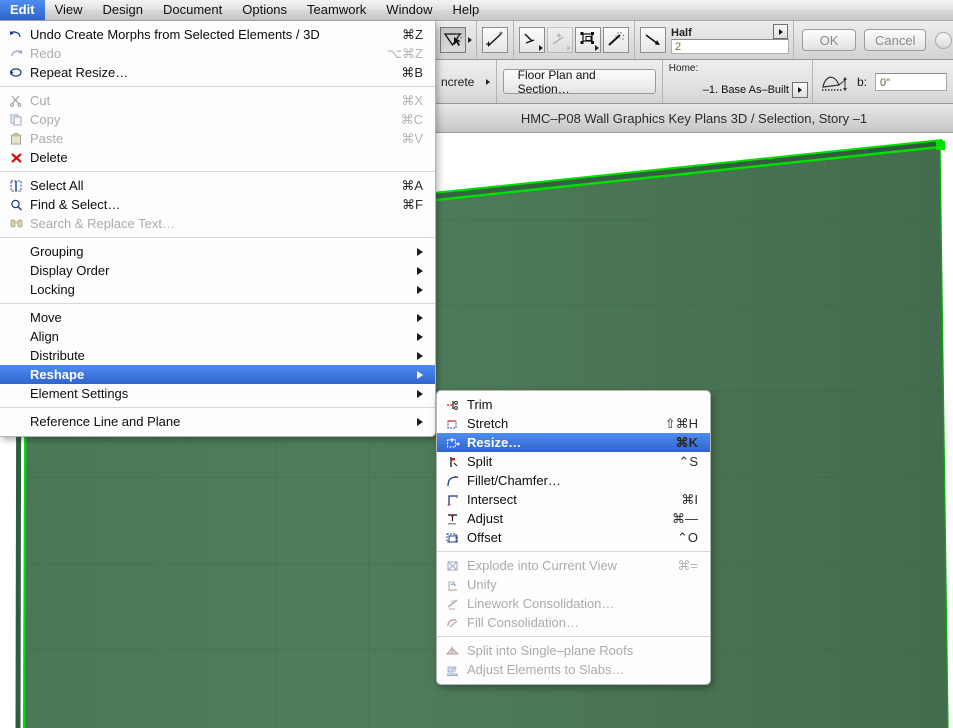  I want to click on magic-wand-tool-button, so click(616, 40).